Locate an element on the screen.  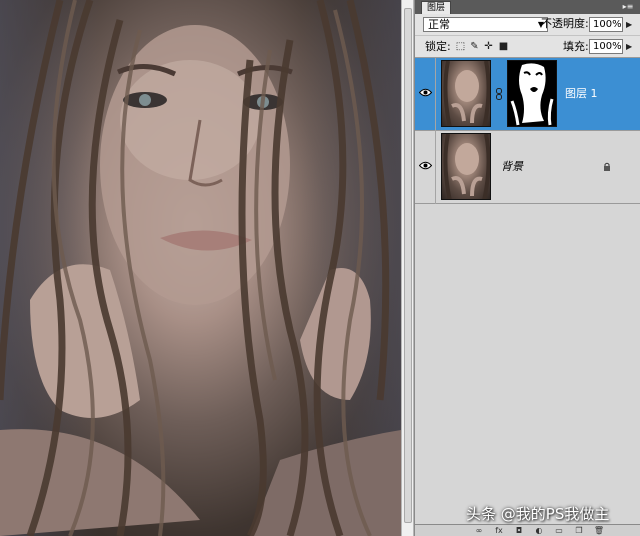
lock-label: 锁定: is located at coordinates (438, 46).